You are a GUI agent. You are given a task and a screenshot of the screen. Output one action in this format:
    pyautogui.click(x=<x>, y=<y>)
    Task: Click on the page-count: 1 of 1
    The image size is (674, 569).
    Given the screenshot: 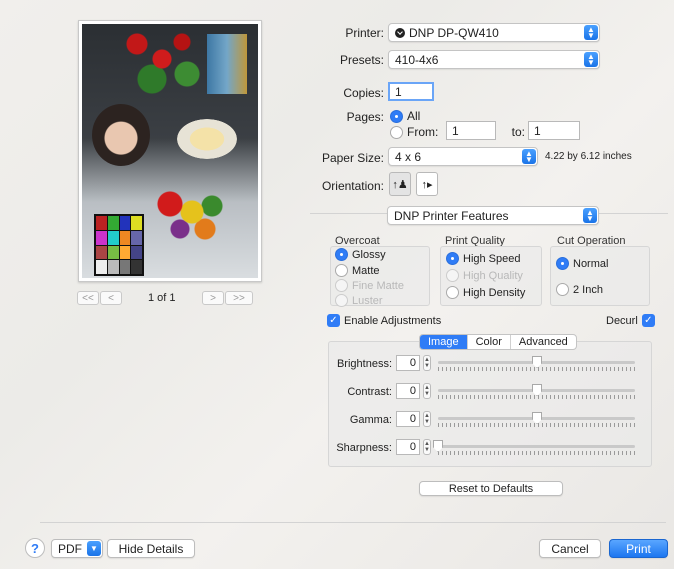 What is the action you would take?
    pyautogui.click(x=162, y=298)
    